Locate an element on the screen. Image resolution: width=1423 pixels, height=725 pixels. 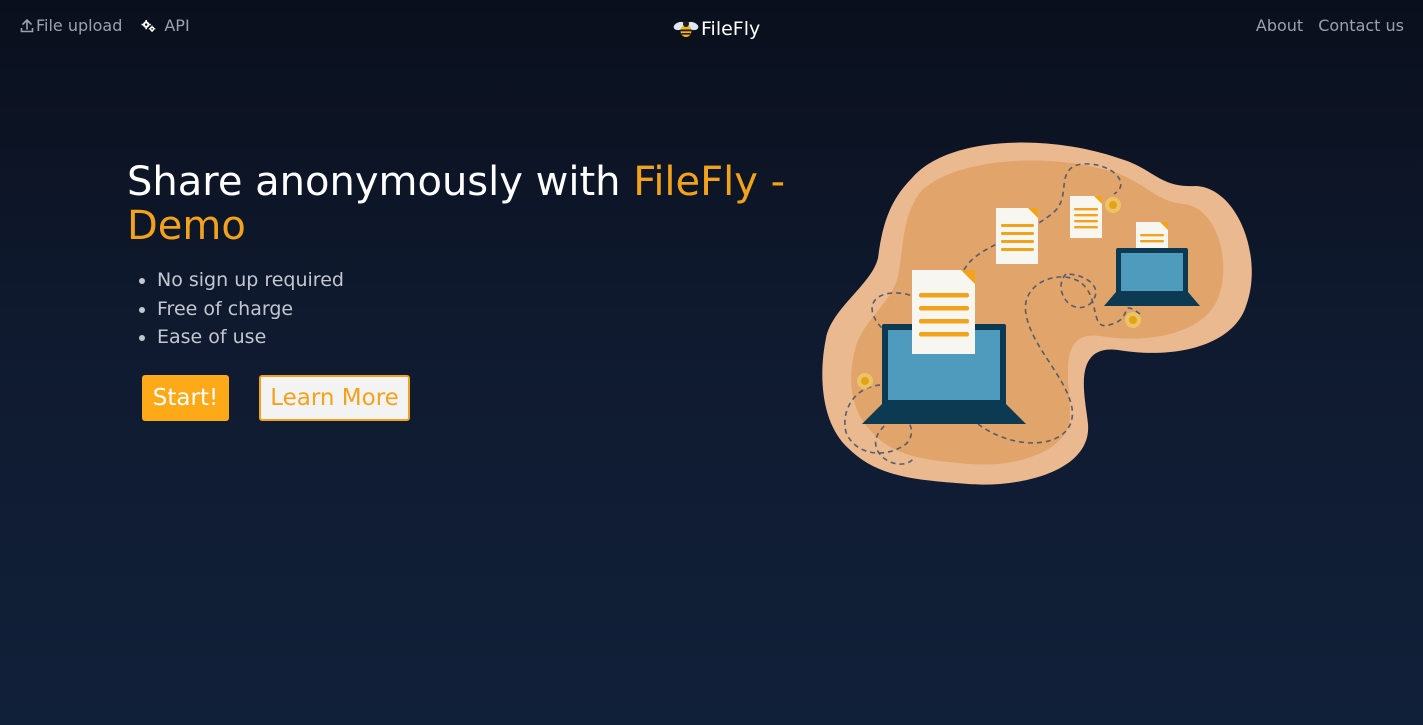
feature-item: Ease of use is located at coordinates (250, 337).